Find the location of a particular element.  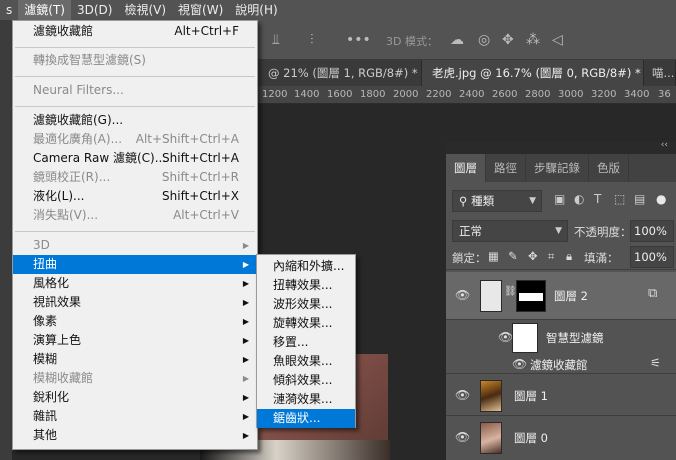

doc-tab-layer1: @ 21% (圖層 1, RGB/8#) *× is located at coordinates (345, 73).